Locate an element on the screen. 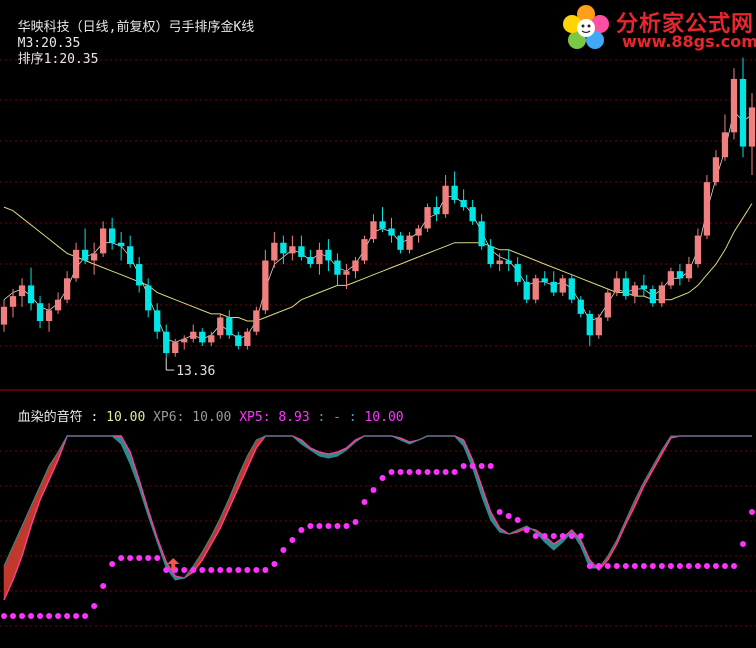 Image resolution: width=756 pixels, height=648 pixels. last-label: : - : is located at coordinates (337, 417).